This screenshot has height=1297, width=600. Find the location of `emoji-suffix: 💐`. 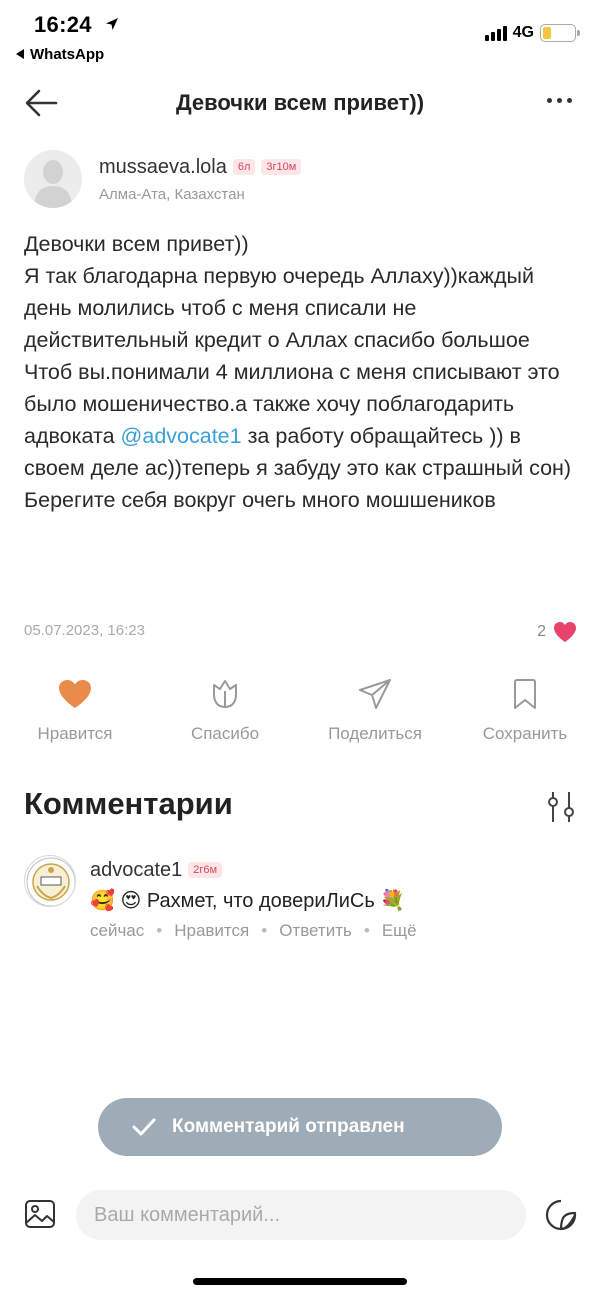

emoji-suffix: 💐 is located at coordinates (393, 901).